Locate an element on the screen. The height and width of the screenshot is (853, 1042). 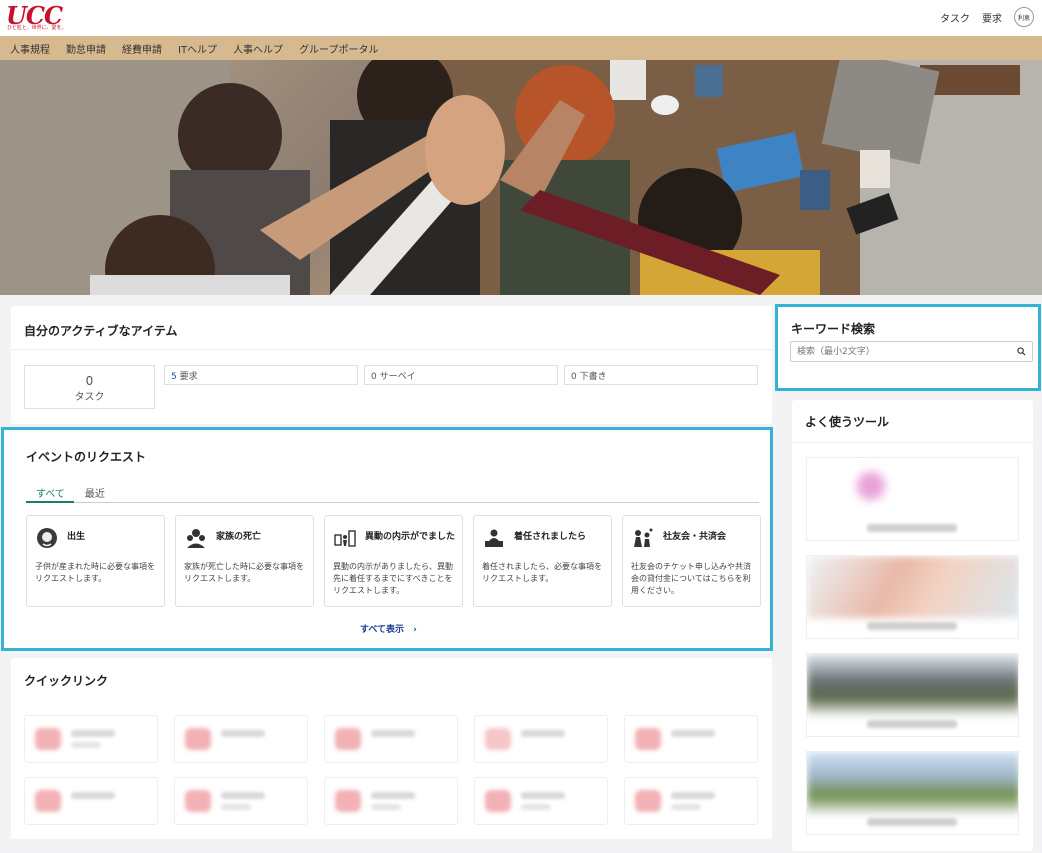
ucc-logo: UCC ひと粒と、世界に、愛を。 is located at coordinates (36, 17).